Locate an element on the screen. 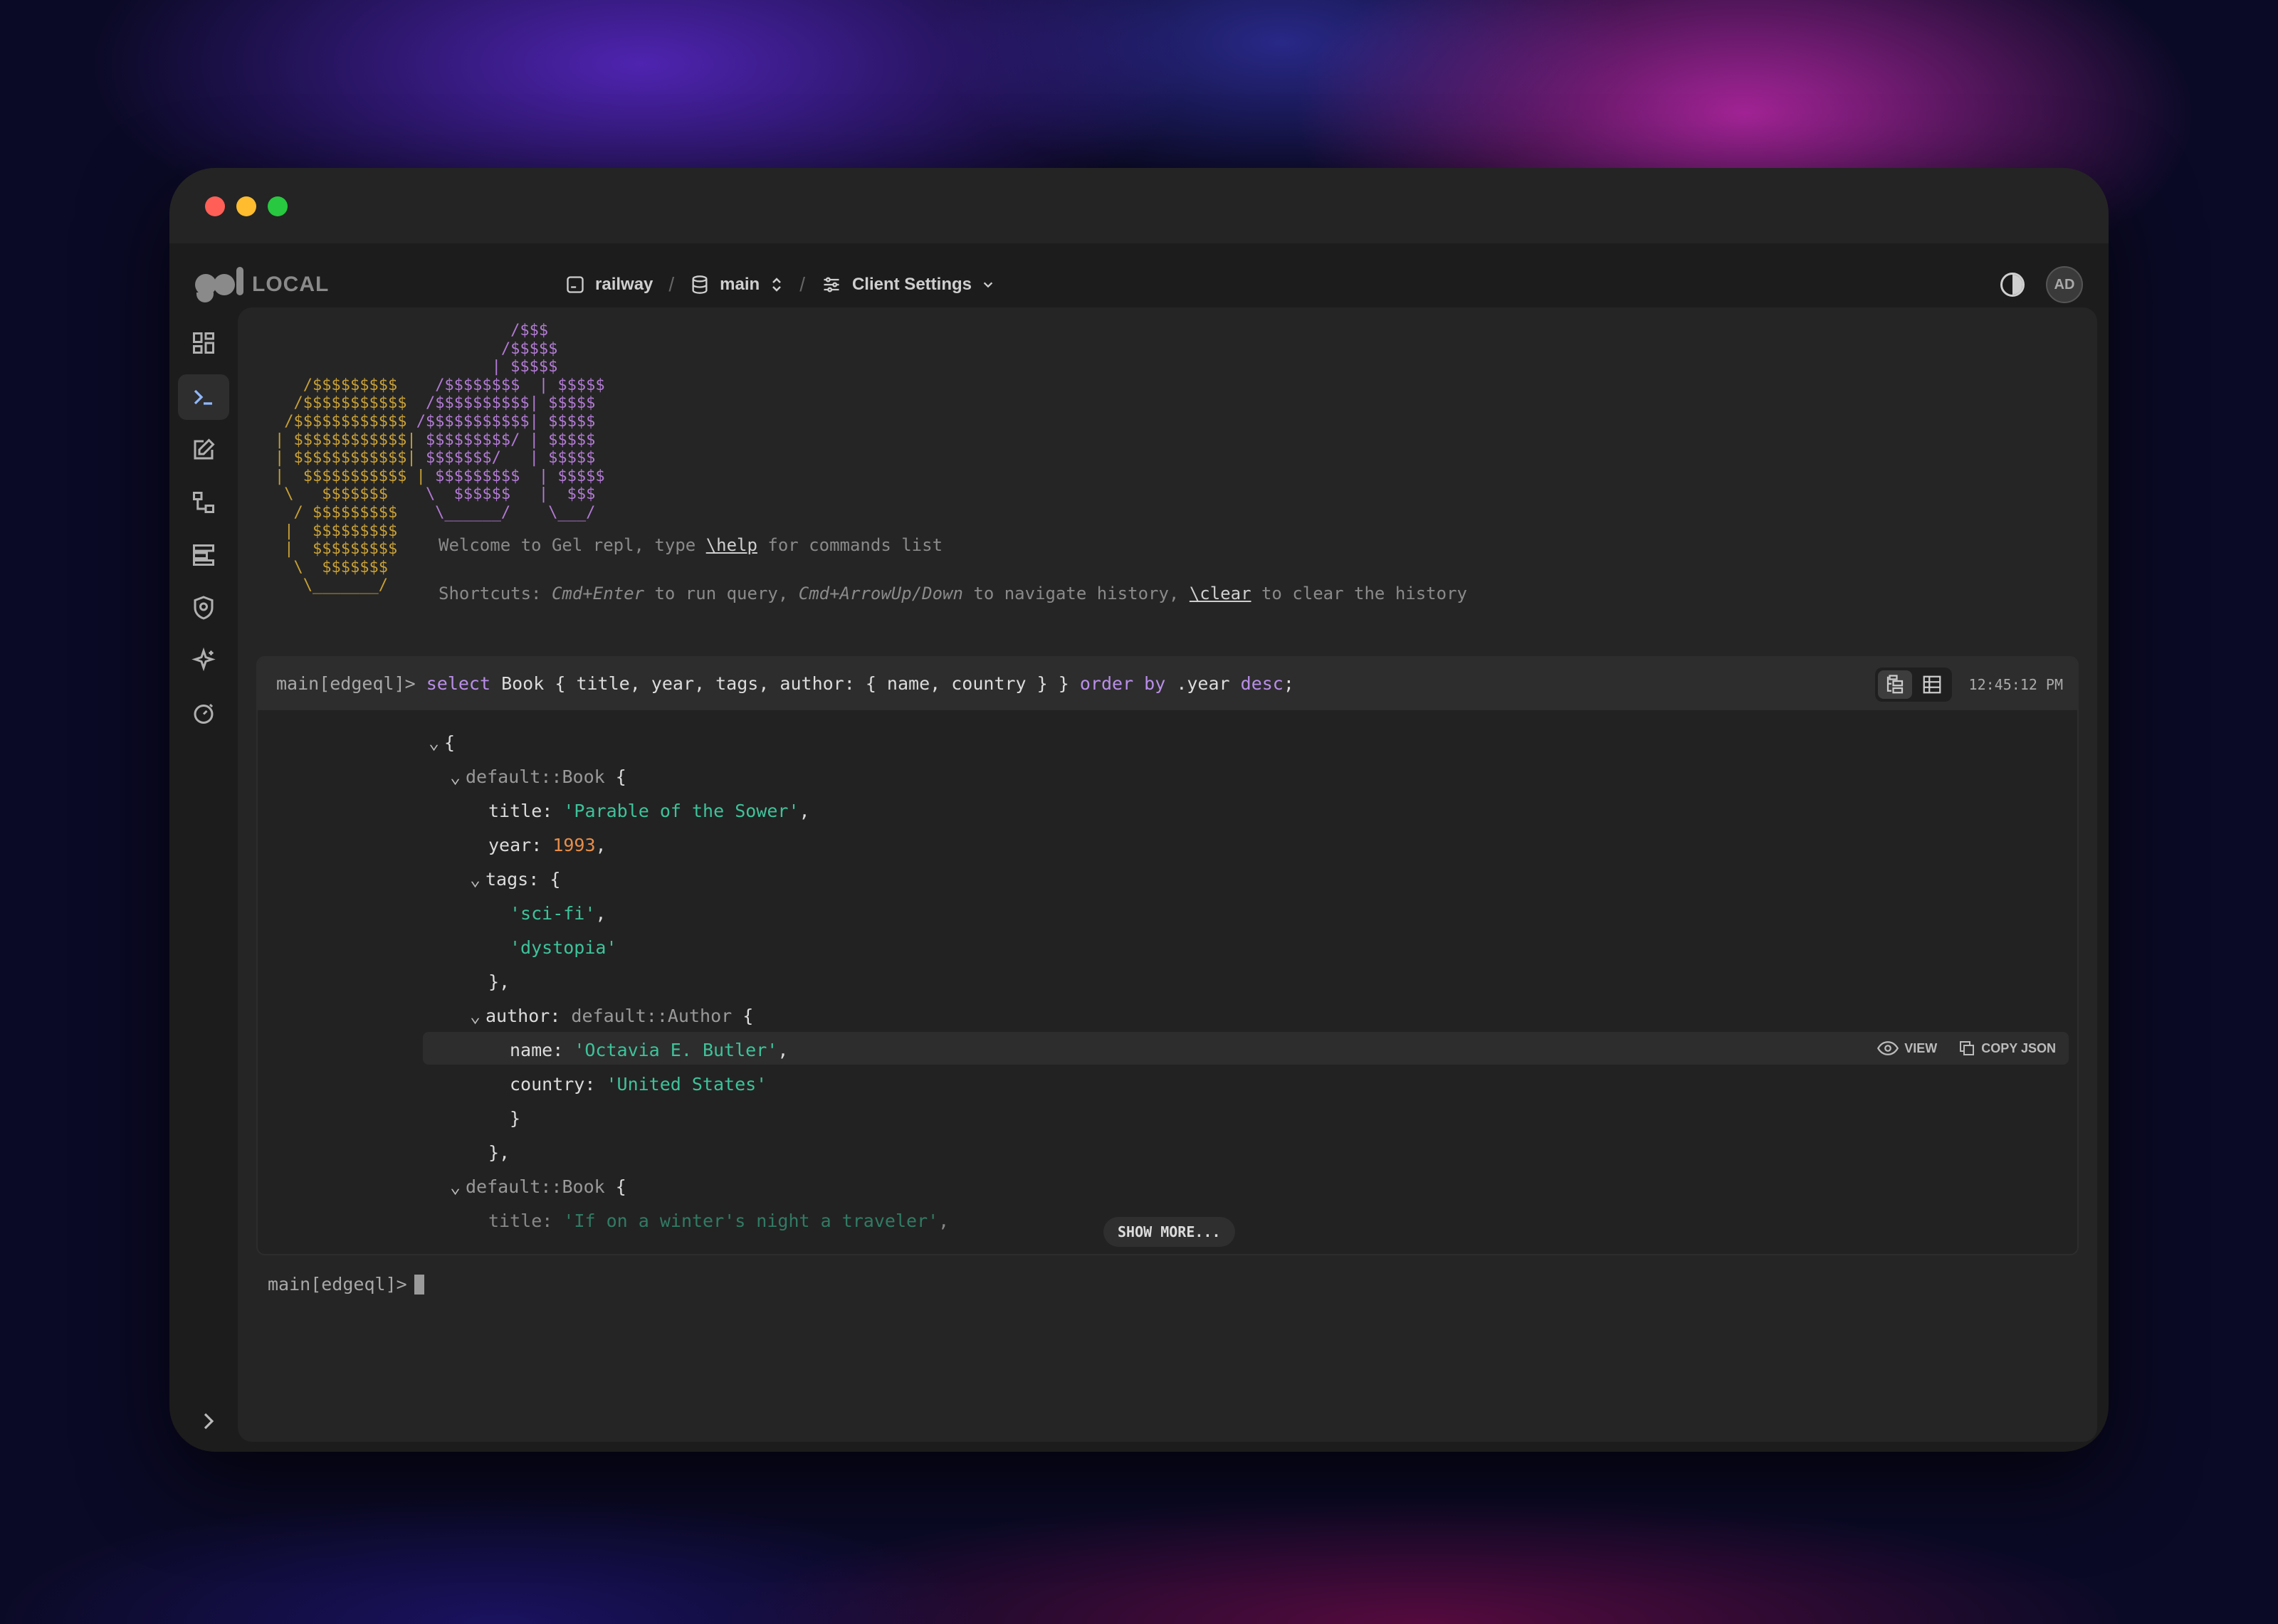 The height and width of the screenshot is (1624, 2278). sidebar-item-schema is located at coordinates (203, 502).